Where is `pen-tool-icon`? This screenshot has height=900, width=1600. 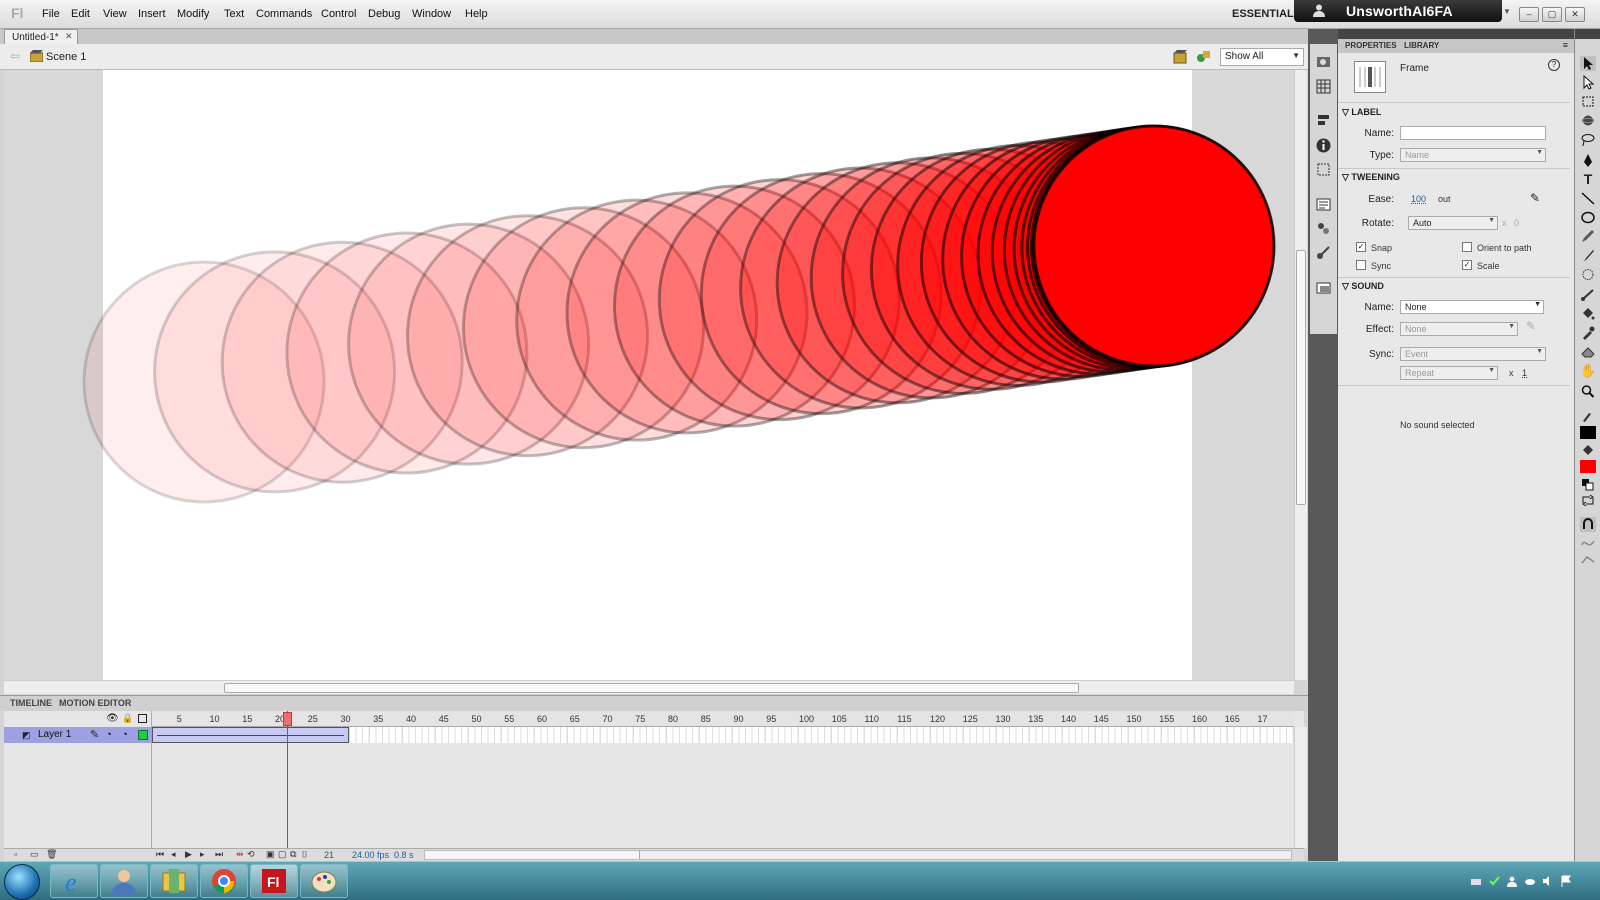 pen-tool-icon is located at coordinates (1588, 160).